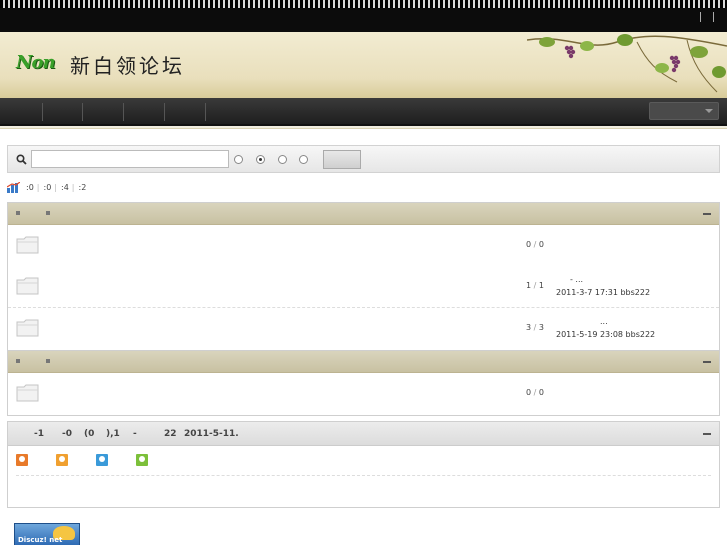 This screenshot has width=727, height=545. I want to click on online-record-date: 2011-5-11., so click(211, 434).